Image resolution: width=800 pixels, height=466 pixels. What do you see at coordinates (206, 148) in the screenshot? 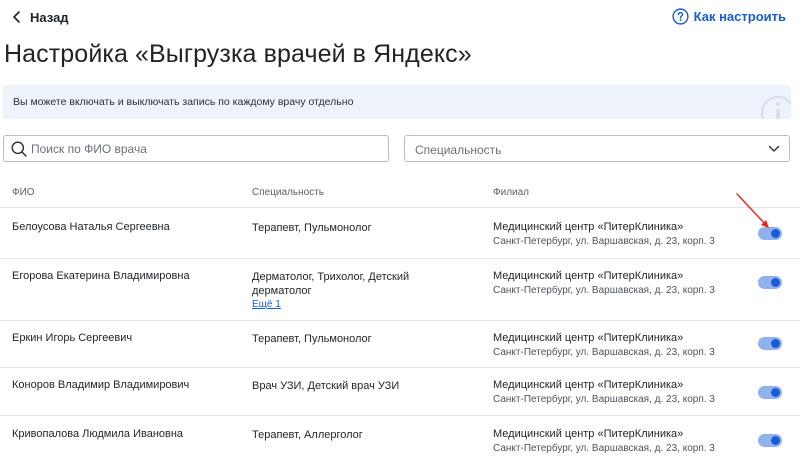
I see `search-input` at bounding box center [206, 148].